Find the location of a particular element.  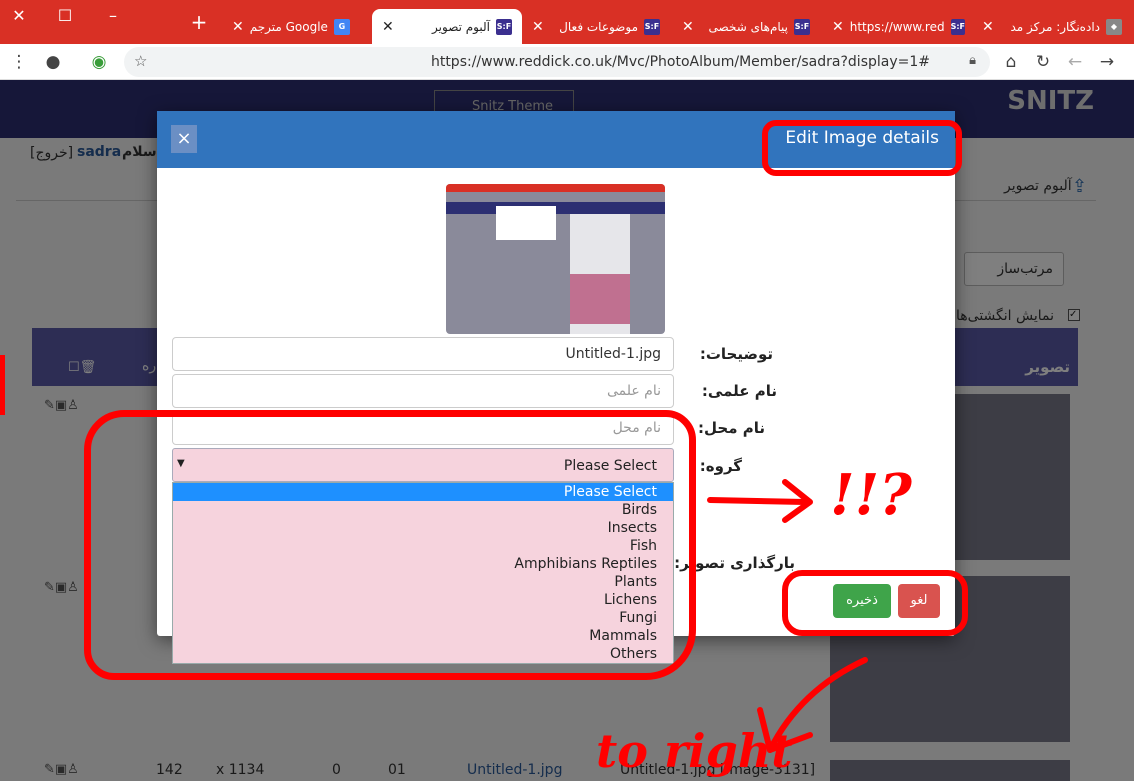

home-icon: ⌂ is located at coordinates (1011, 62).